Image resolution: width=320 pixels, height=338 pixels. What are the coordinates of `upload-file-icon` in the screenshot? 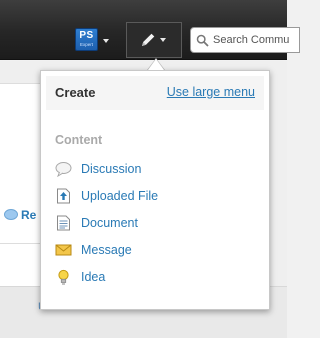 It's located at (63, 196).